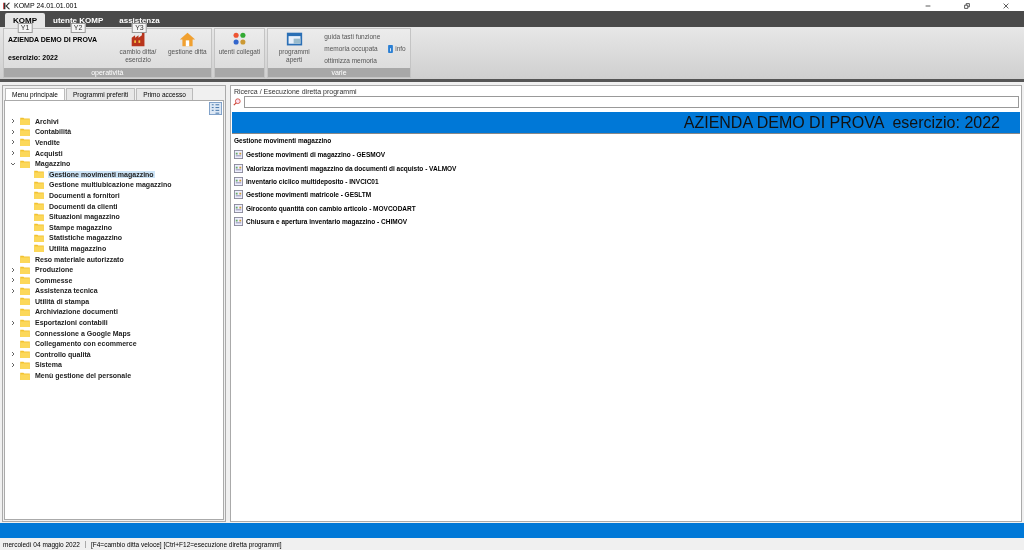  What do you see at coordinates (626, 123) in the screenshot?
I see `company-banner: AZIENDA DEMO DI PROVA esercizio: 2022` at bounding box center [626, 123].